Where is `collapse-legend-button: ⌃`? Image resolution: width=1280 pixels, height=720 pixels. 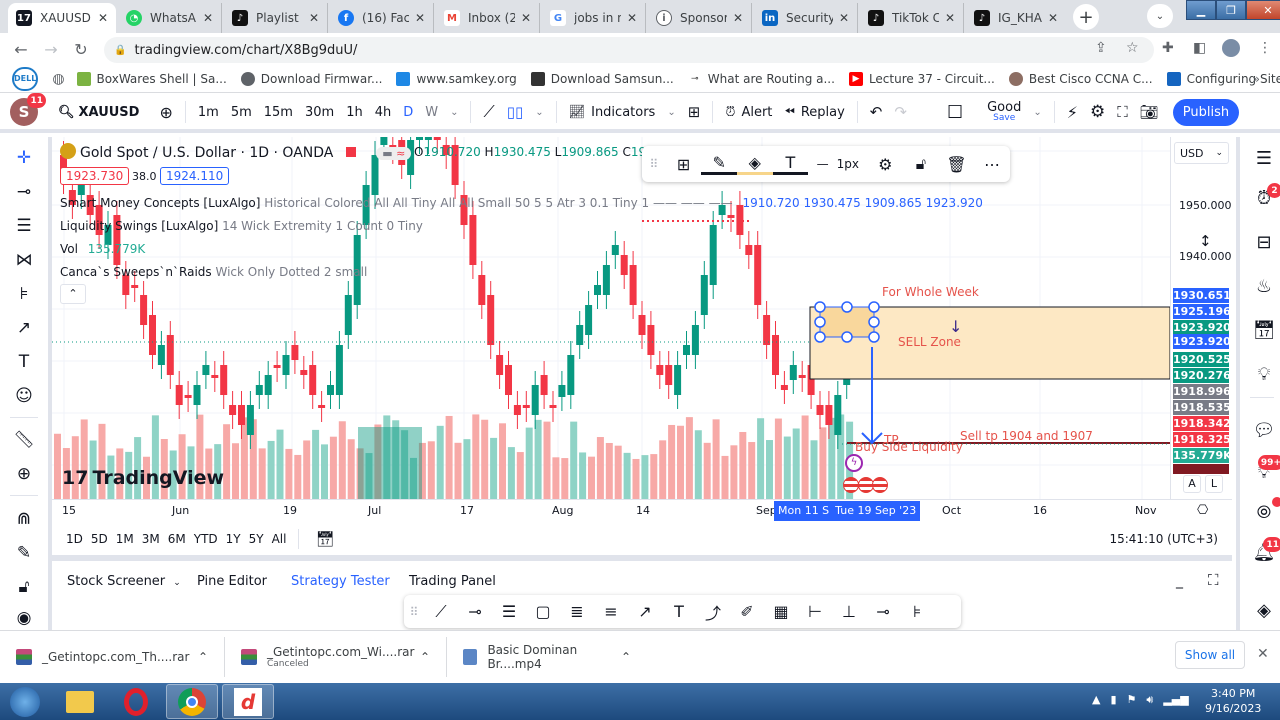 collapse-legend-button: ⌃ is located at coordinates (73, 294).